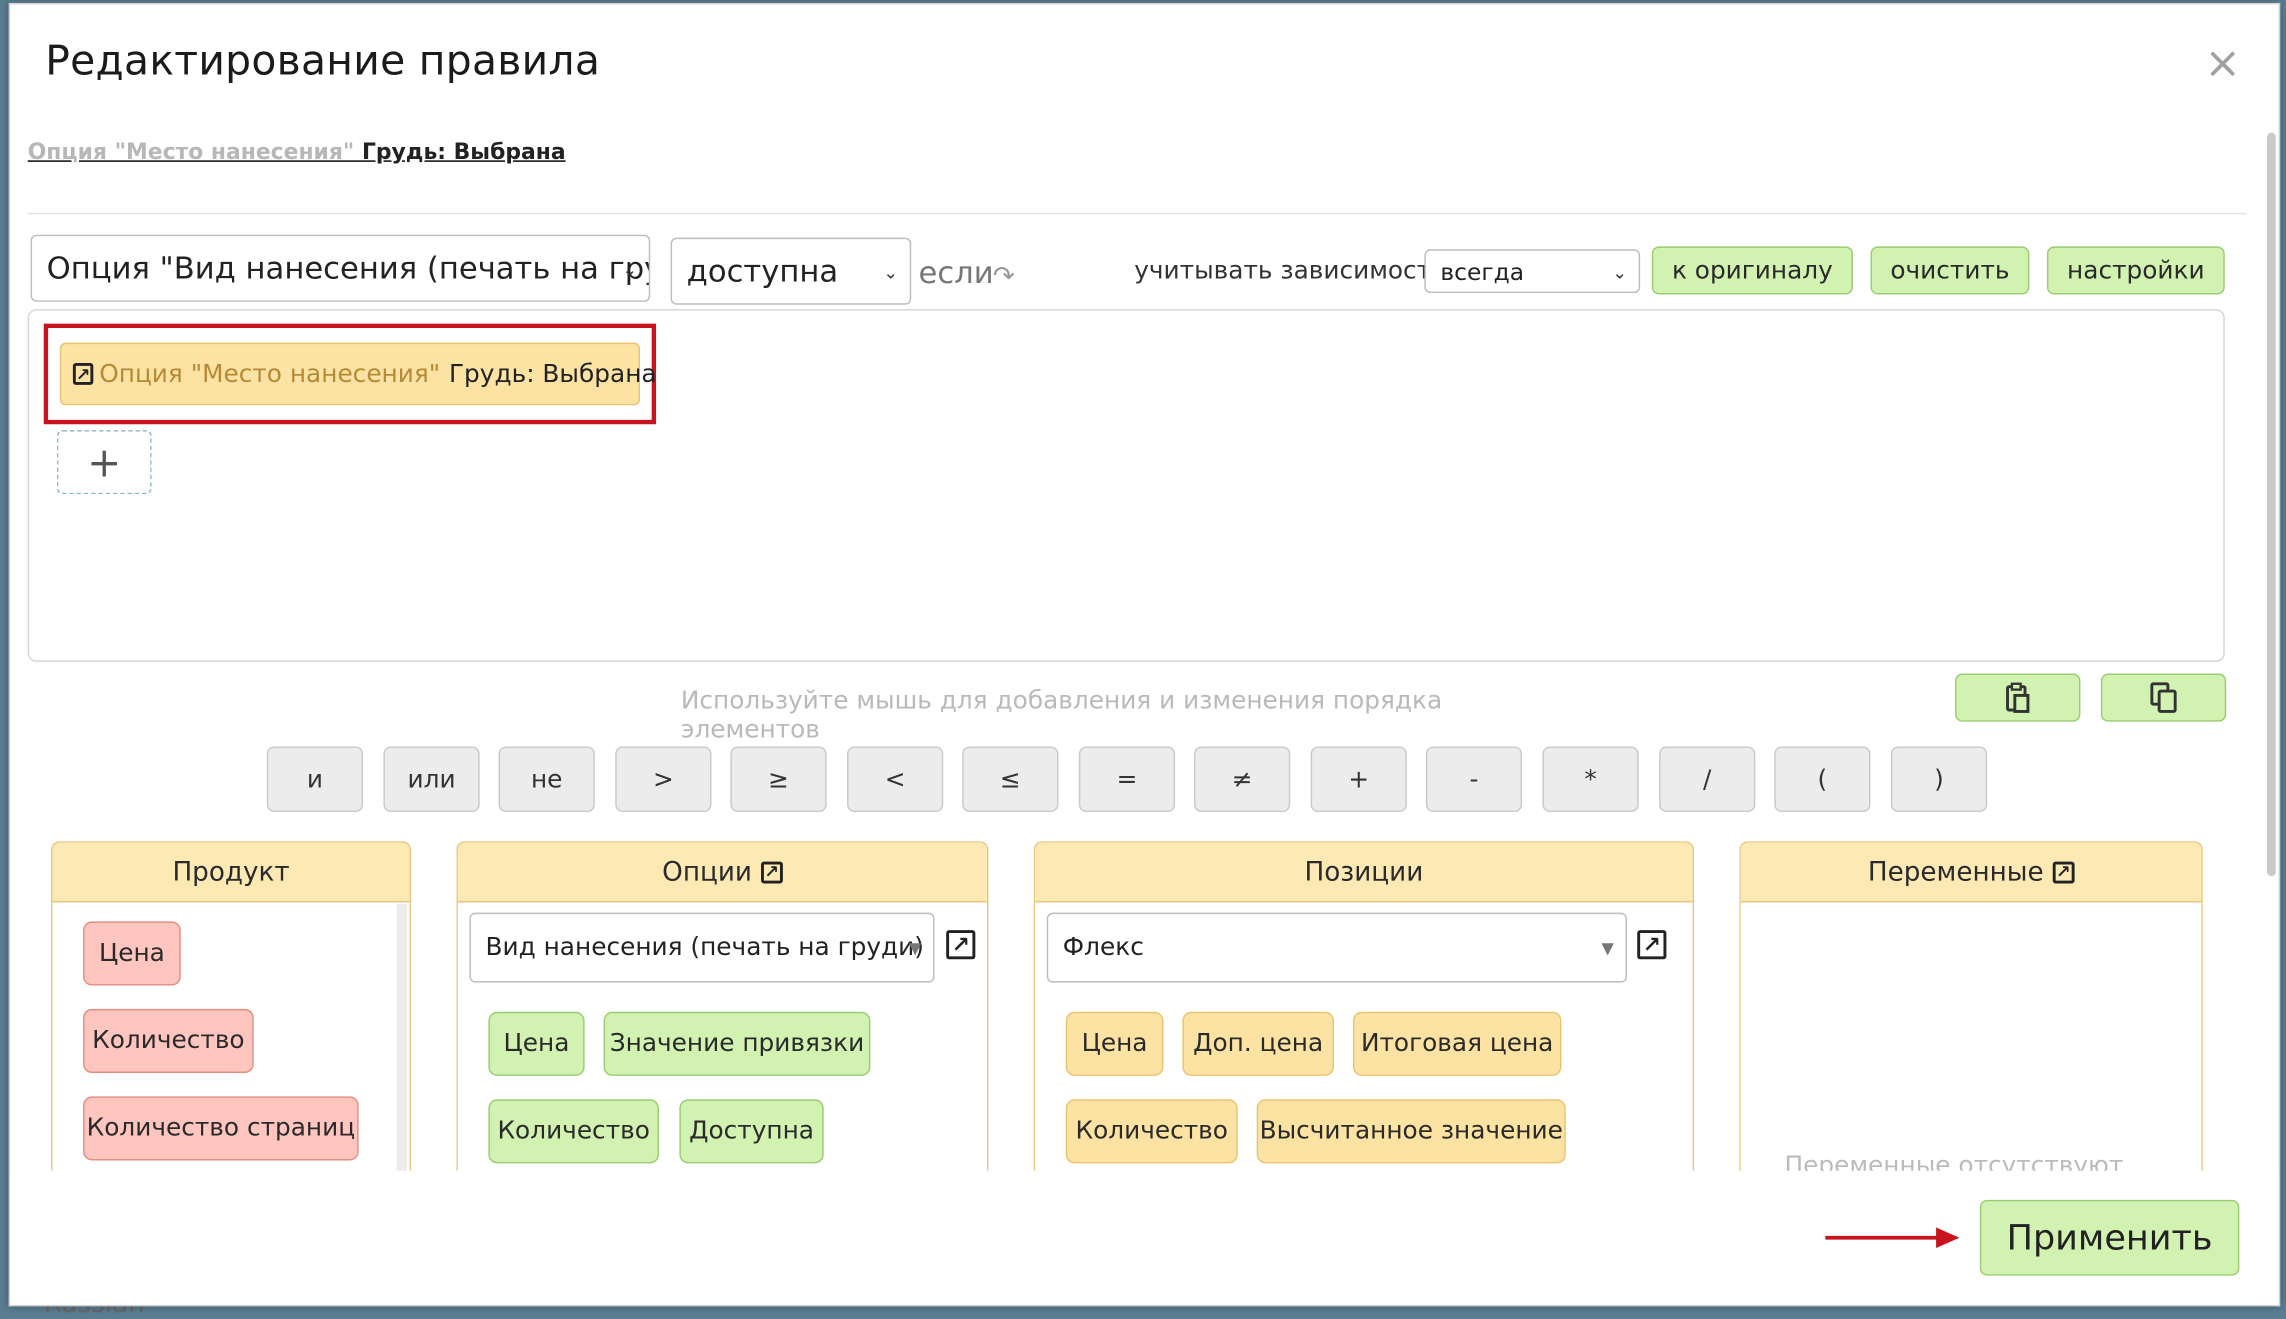 The width and height of the screenshot is (2286, 1319). Describe the element at coordinates (323, 60) in the screenshot. I see `dialog-title: Редактирование правила` at that location.